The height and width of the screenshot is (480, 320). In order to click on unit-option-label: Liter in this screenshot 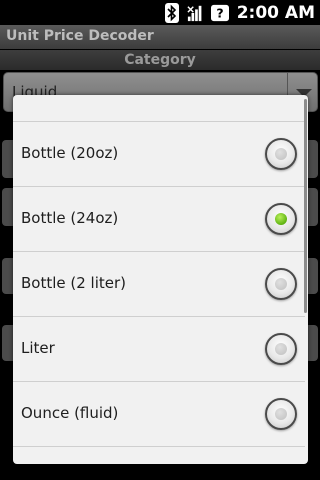, I will do `click(38, 348)`.